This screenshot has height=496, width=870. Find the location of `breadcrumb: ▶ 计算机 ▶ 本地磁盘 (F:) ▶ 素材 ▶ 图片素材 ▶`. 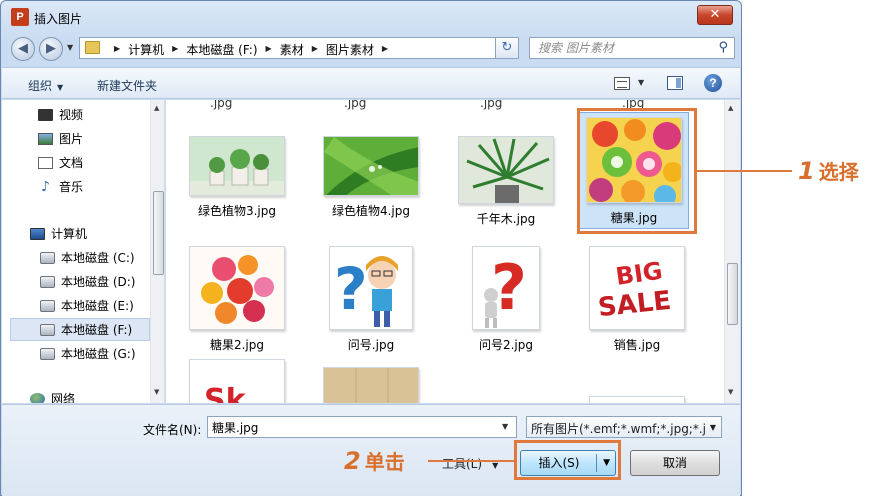

breadcrumb: ▶ 计算机 ▶ 本地磁盘 (F:) ▶ 素材 ▶ 图片素材 ▶ is located at coordinates (251, 49).